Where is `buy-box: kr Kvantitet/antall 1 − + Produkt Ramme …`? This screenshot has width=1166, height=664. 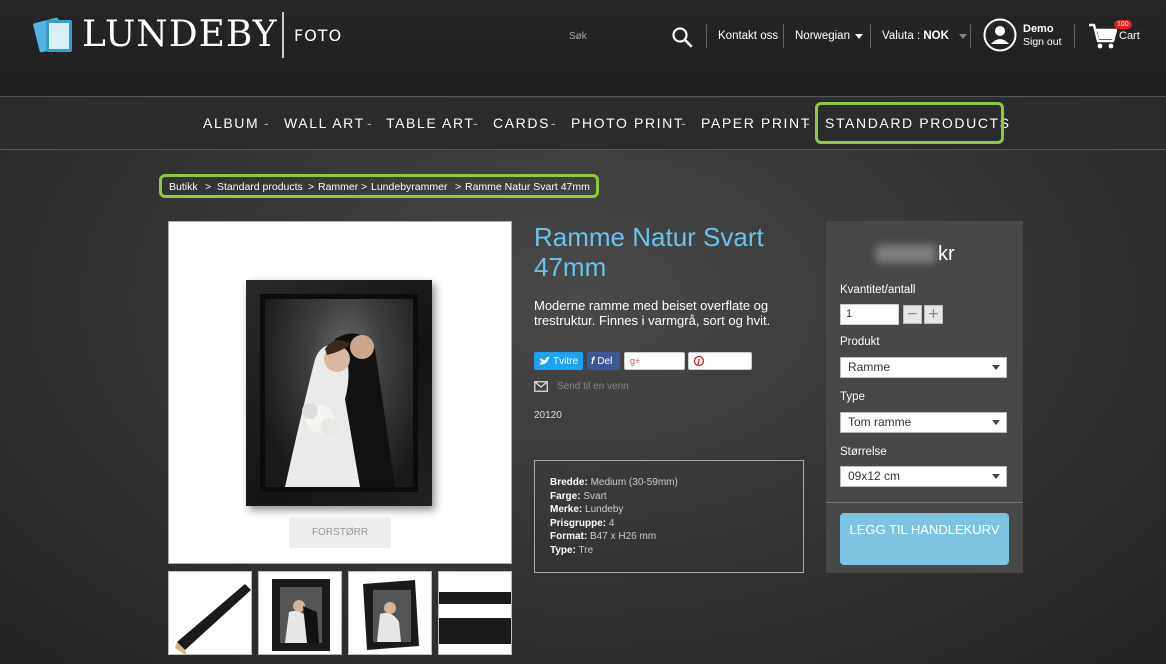 buy-box: kr Kvantitet/antall 1 − + Produkt Ramme … is located at coordinates (924, 397).